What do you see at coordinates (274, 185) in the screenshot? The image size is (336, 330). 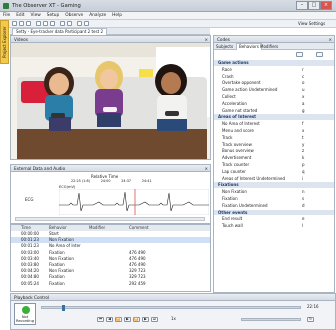 I see `code-group: Fixations` at bounding box center [274, 185].